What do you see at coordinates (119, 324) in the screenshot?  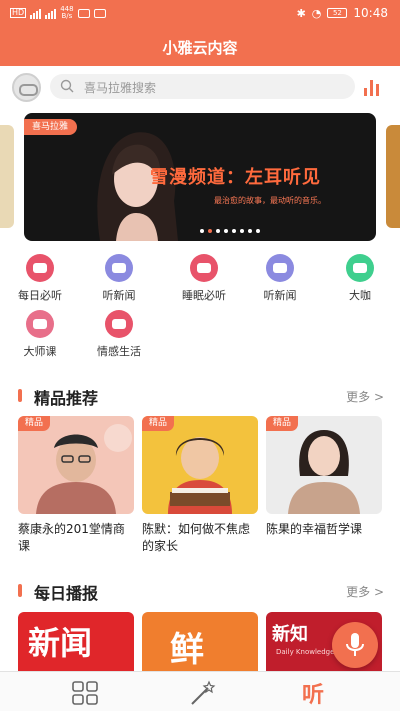 I see `hearts-icon` at bounding box center [119, 324].